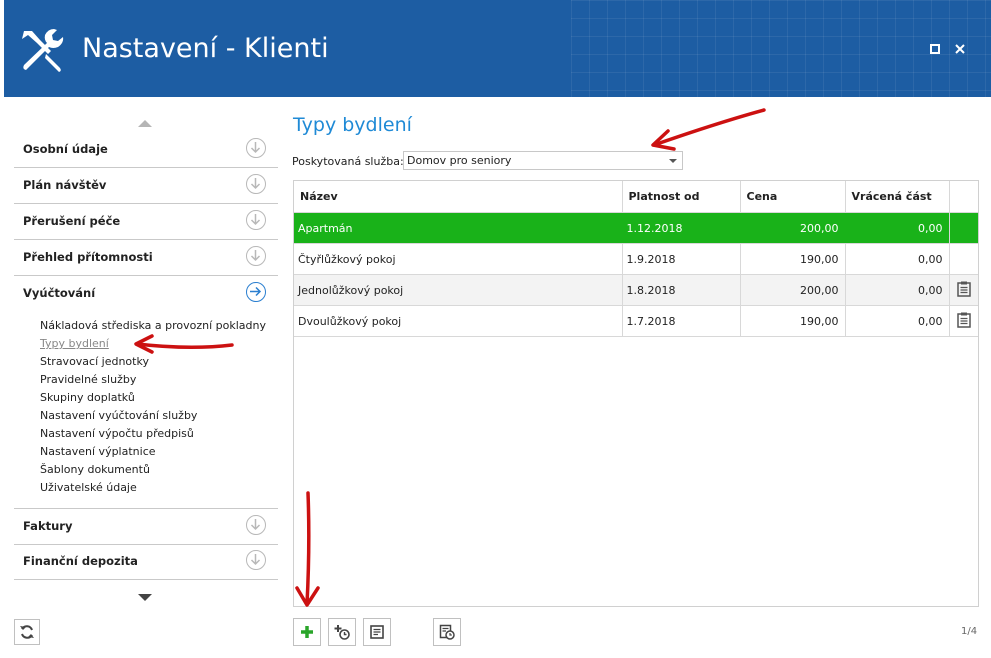 The image size is (991, 658). I want to click on column-header-nazev: Název, so click(458, 197).